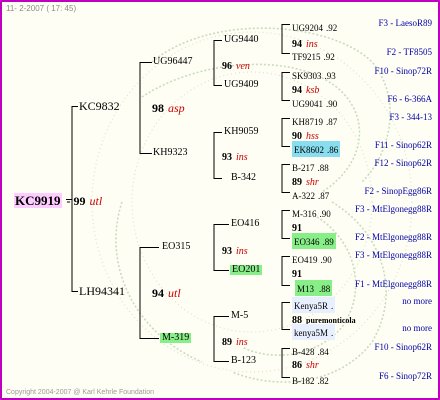 The image size is (440, 400). What do you see at coordinates (310, 195) in the screenshot?
I see `gen4-row-7: A-322.87` at bounding box center [310, 195].